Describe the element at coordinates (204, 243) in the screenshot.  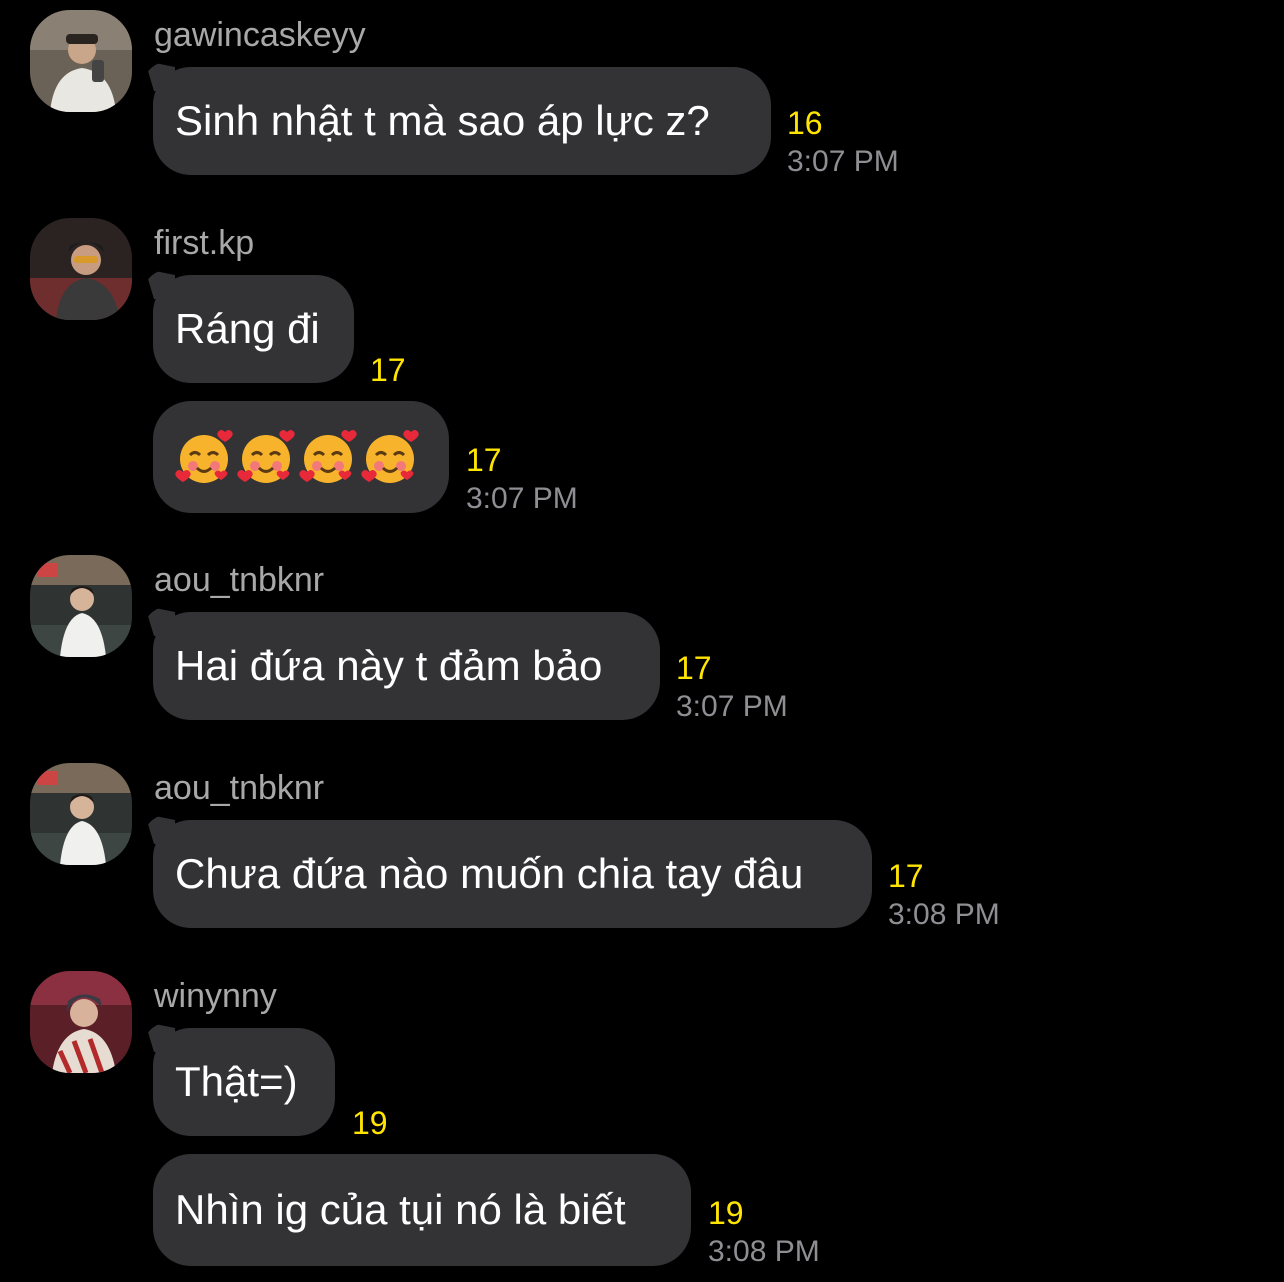
I see `sender-name: first.kp` at that location.